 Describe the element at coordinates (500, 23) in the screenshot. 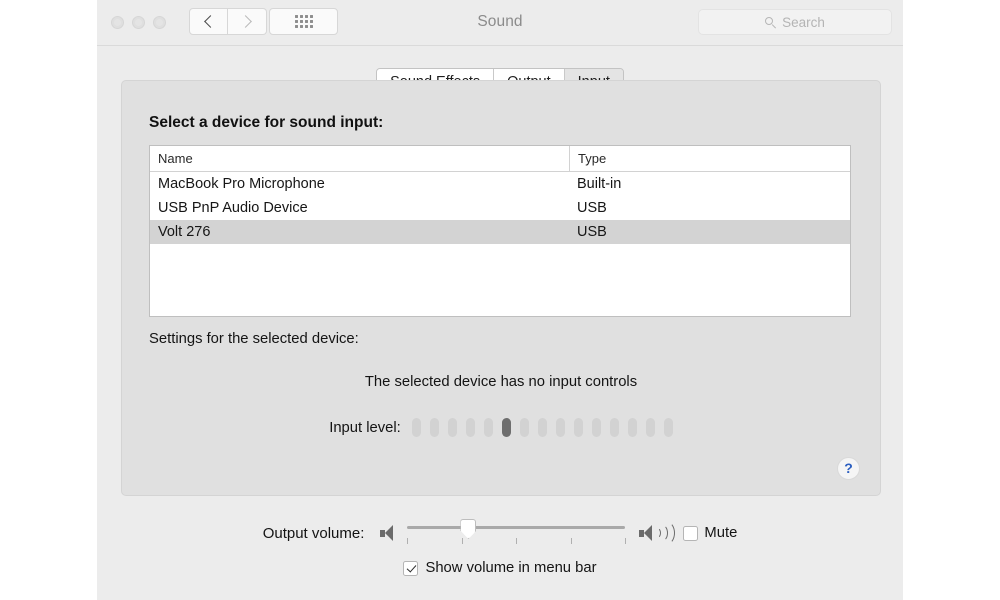

I see `window-titlebar: Sound Search` at that location.